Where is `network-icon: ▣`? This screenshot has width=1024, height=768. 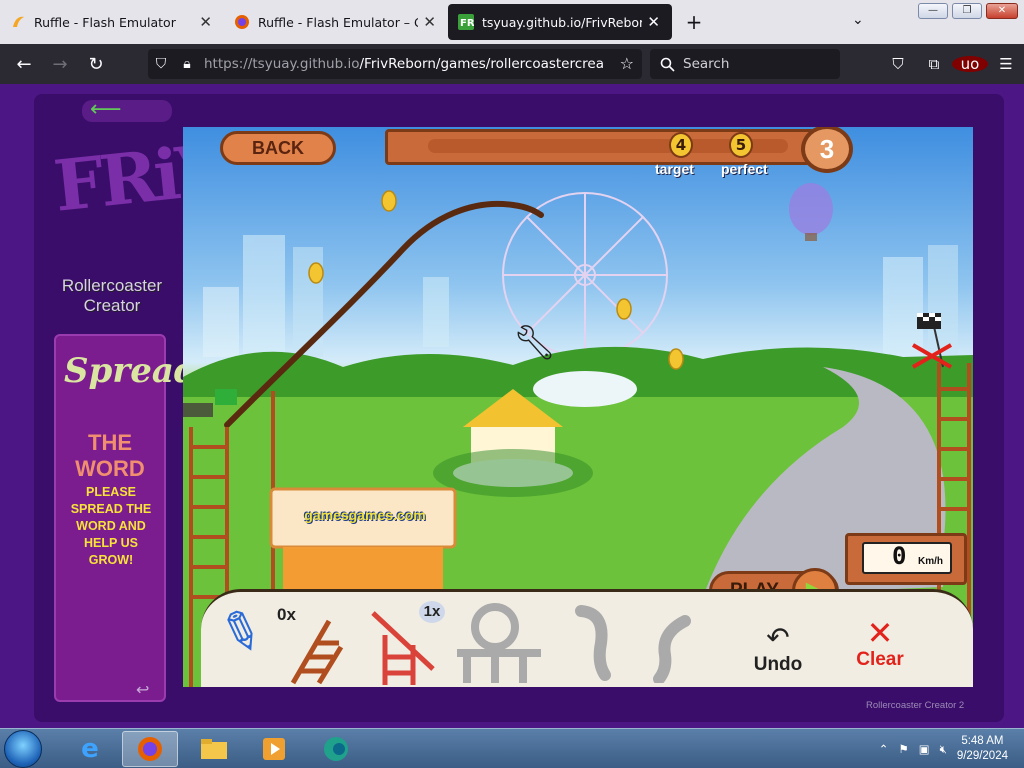 network-icon: ▣ is located at coordinates (924, 749).